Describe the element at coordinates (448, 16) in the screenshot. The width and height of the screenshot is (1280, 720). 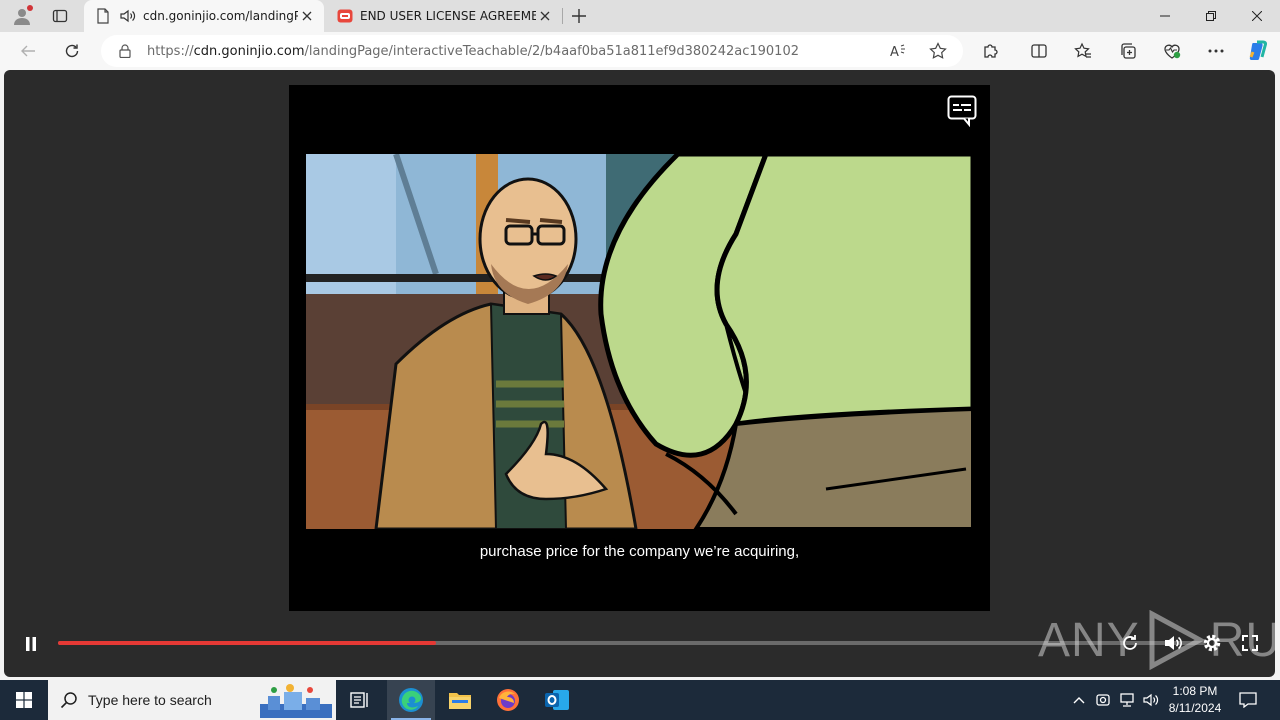
I see `tab-label: END USER LICENSE AGREEMENT` at that location.